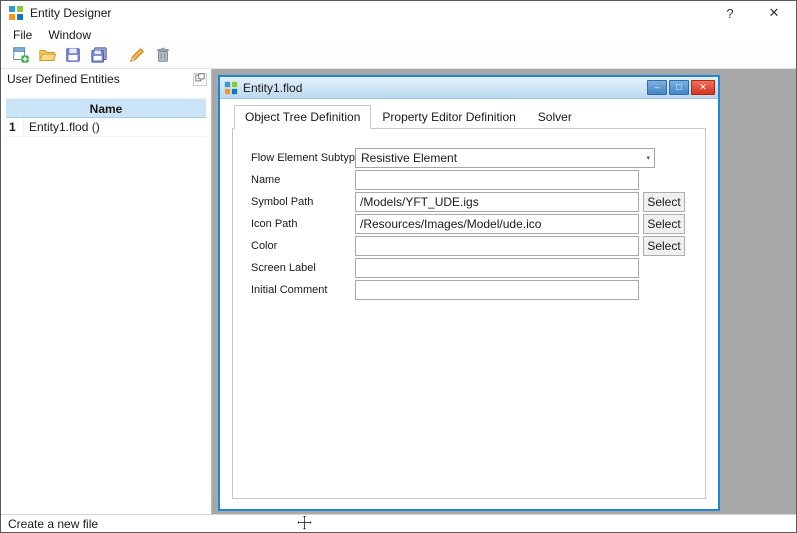  I want to click on table-row: 1 Entity1.flod (), so click(106, 127).